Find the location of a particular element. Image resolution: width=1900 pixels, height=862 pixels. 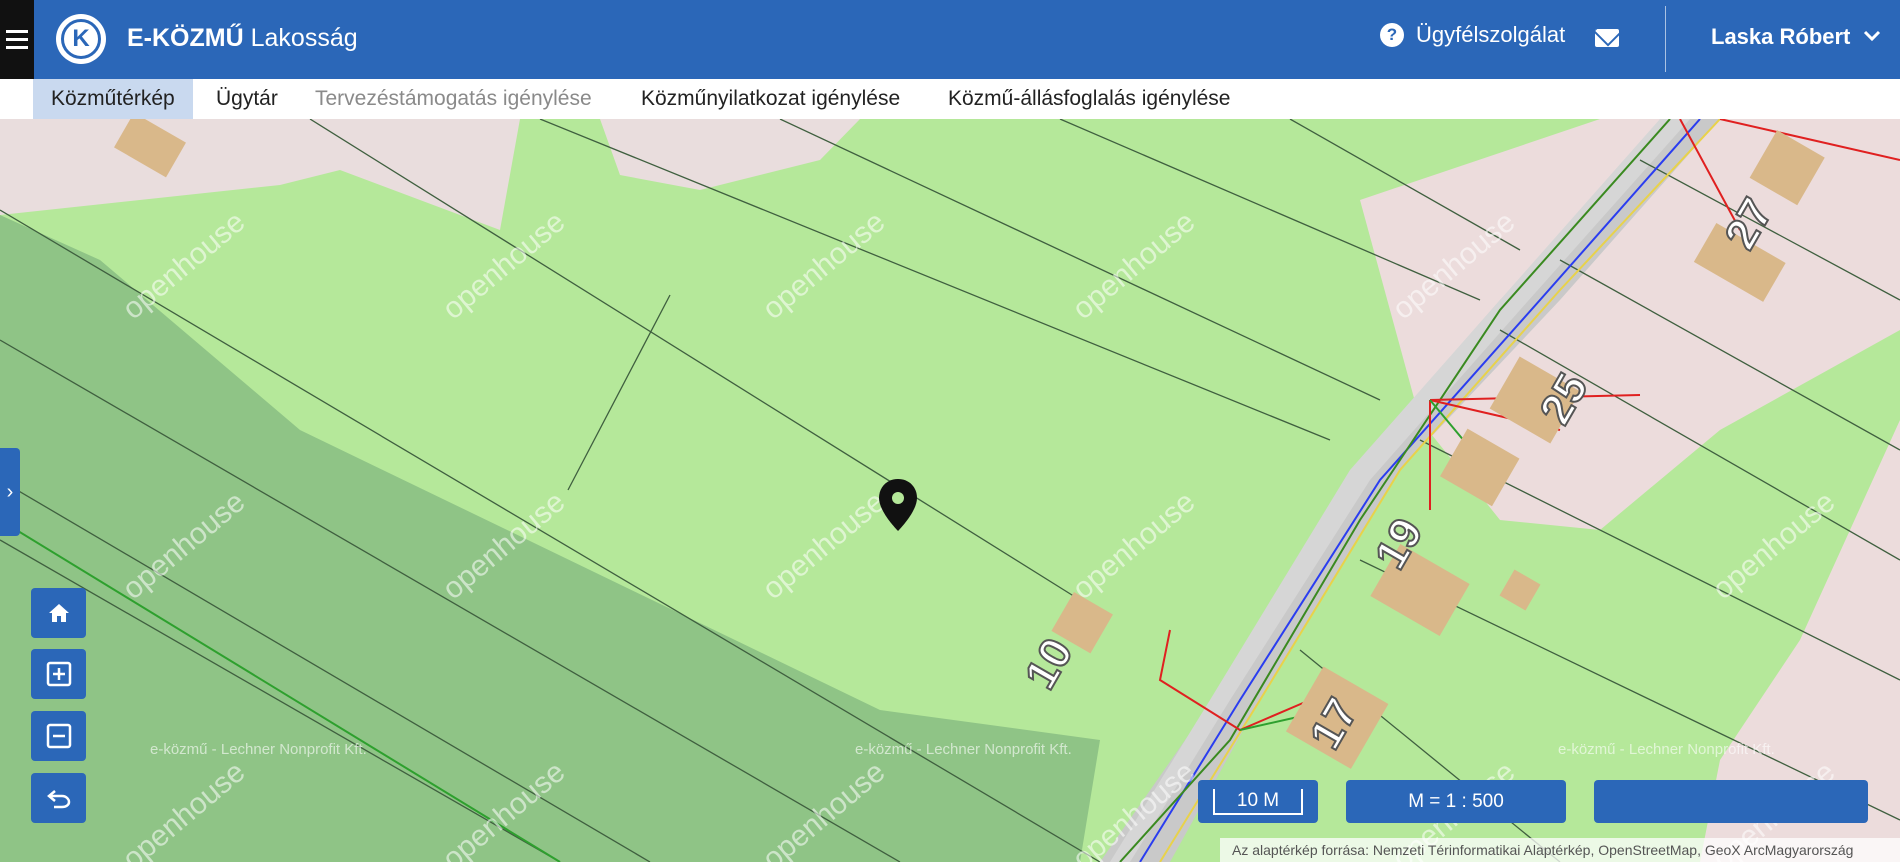

scale-bar-label: 10 M is located at coordinates (1258, 801).